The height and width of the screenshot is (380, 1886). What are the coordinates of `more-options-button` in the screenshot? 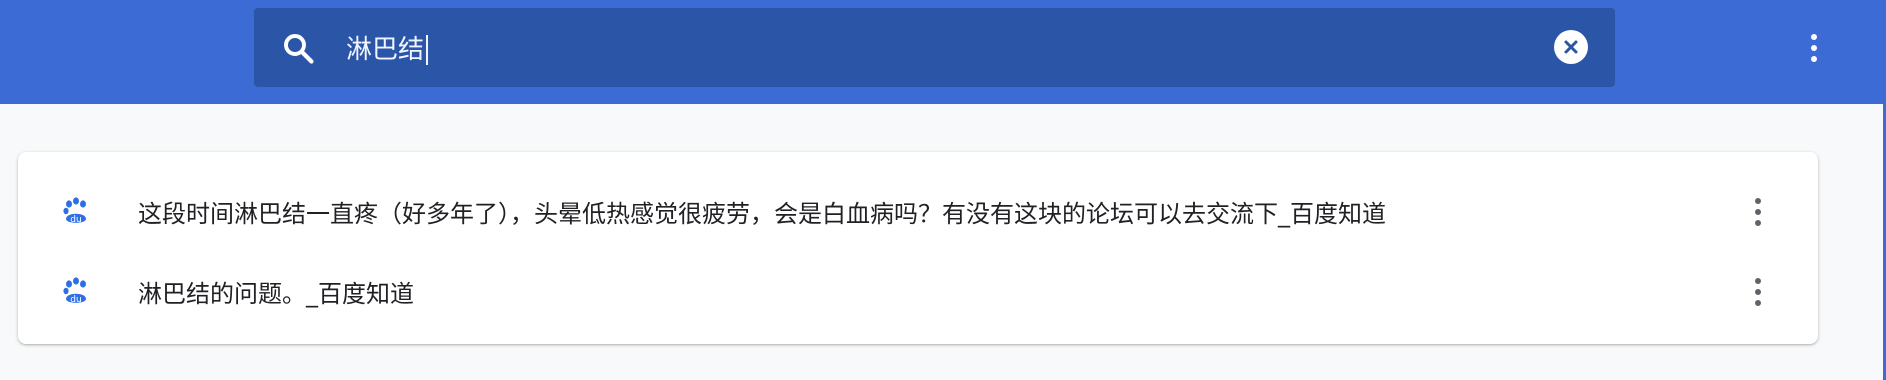 It's located at (1814, 48).